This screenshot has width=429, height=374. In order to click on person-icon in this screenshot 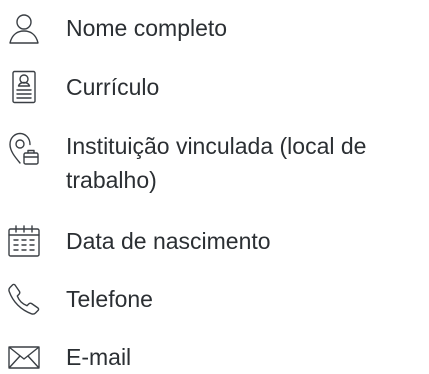, I will do `click(24, 28)`.